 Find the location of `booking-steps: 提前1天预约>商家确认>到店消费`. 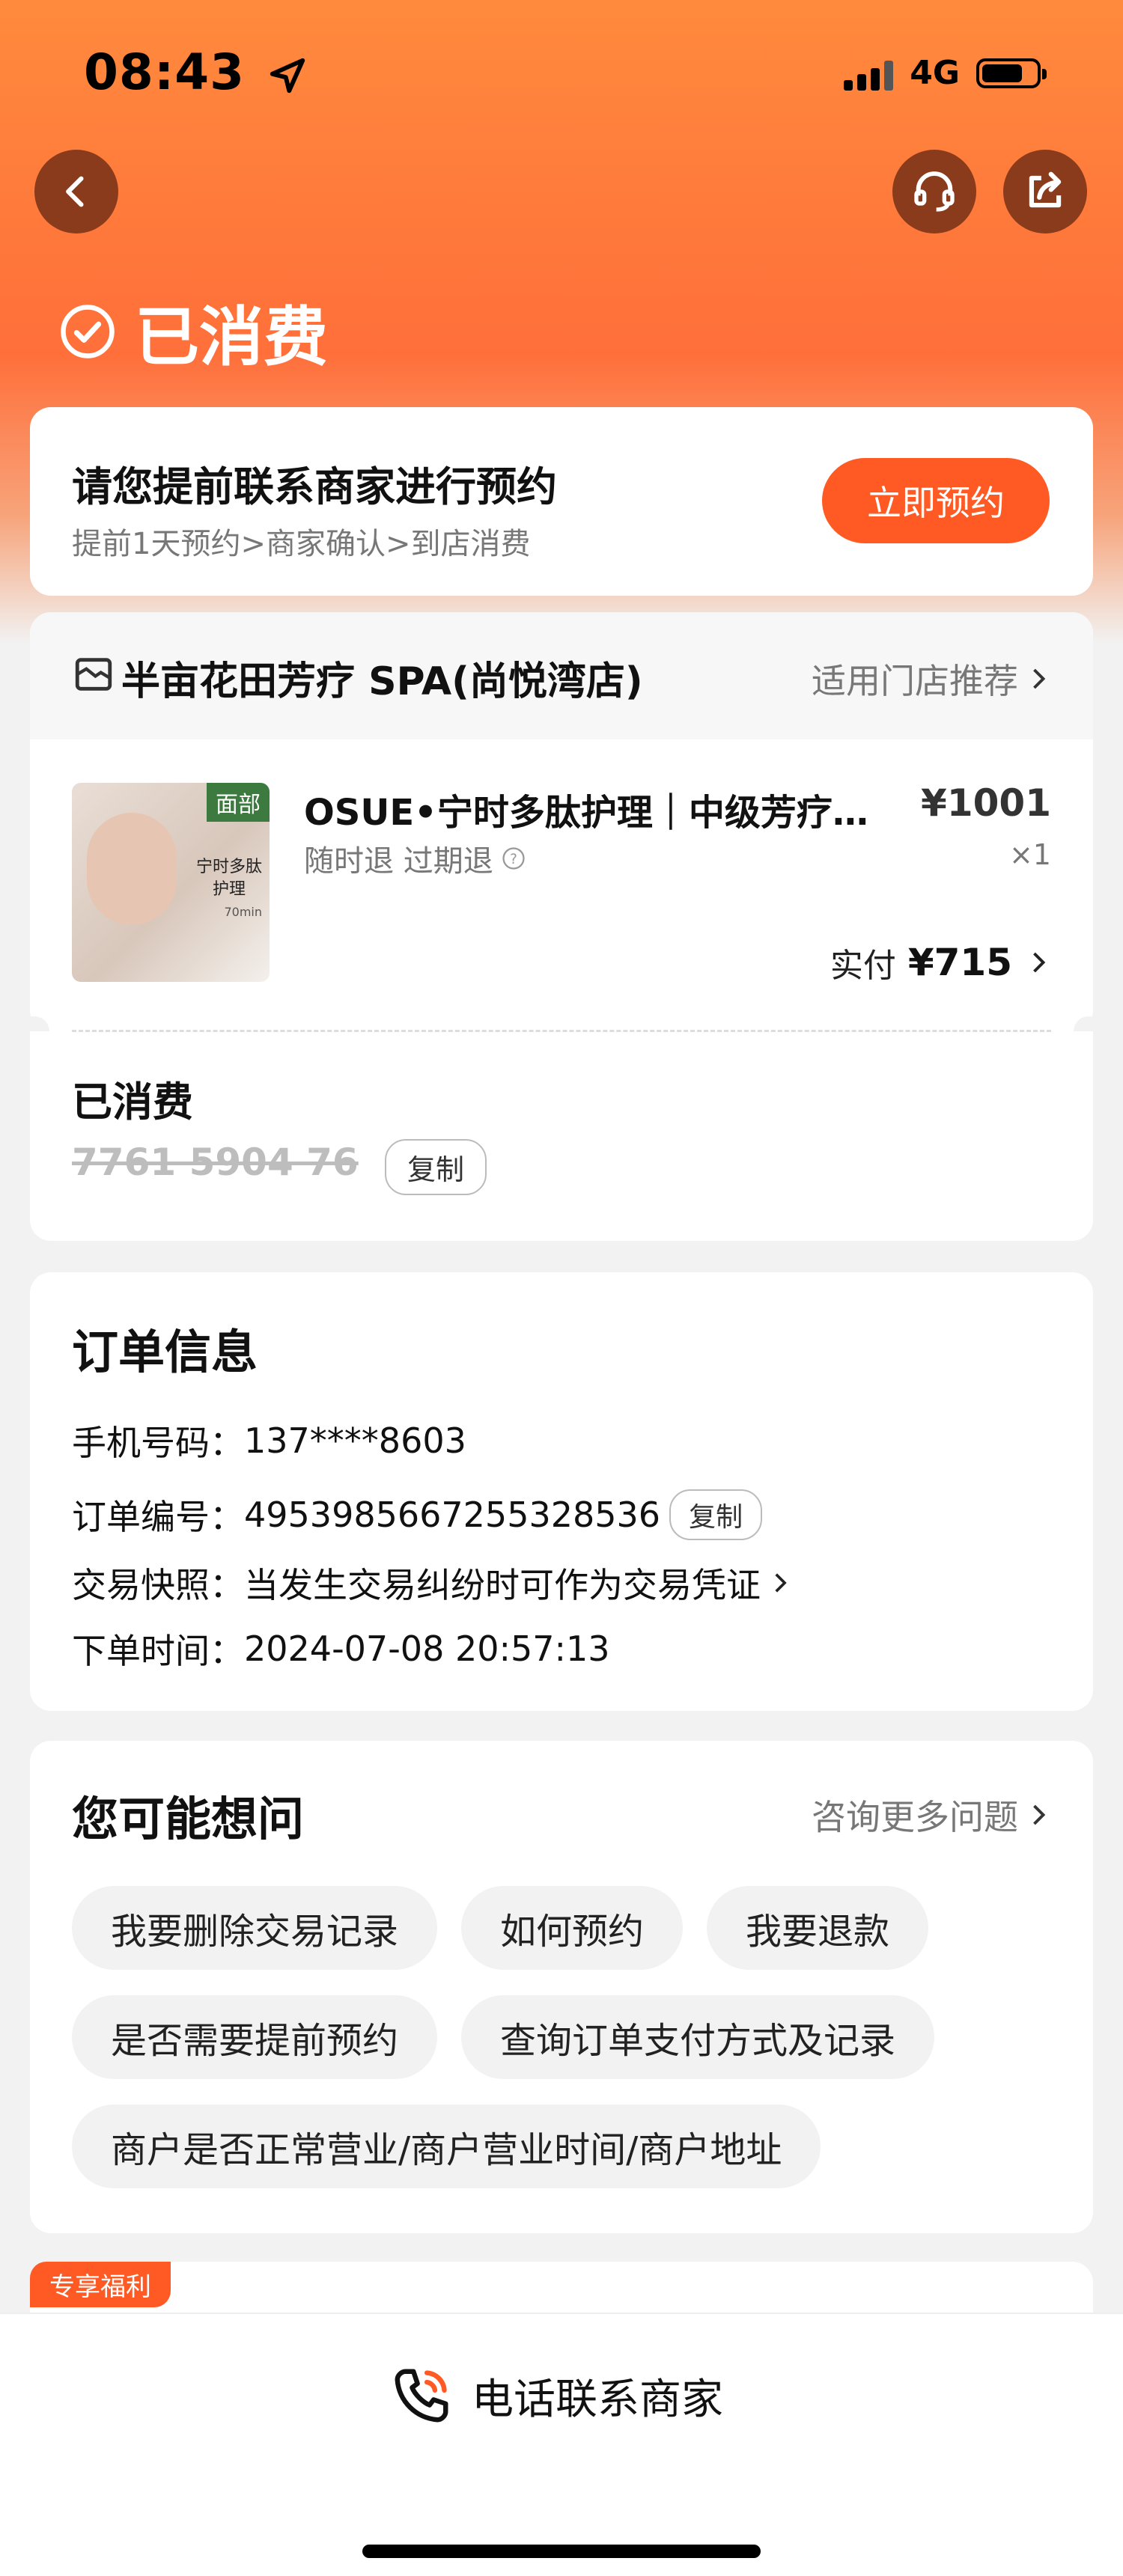

booking-steps: 提前1天预约>商家确认>到店消费 is located at coordinates (301, 544).